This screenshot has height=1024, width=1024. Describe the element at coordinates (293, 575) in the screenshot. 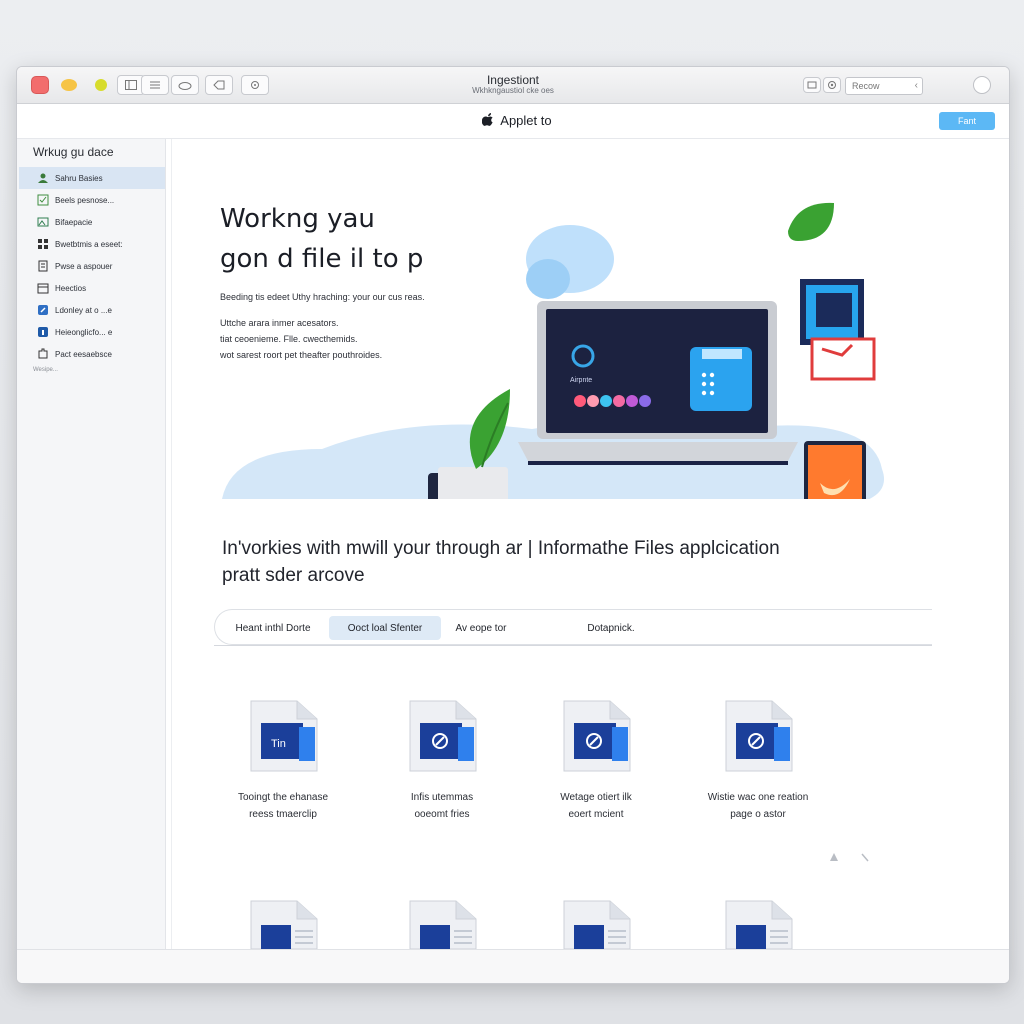

I see `section-heading-line-2: pratt sder arcove` at that location.